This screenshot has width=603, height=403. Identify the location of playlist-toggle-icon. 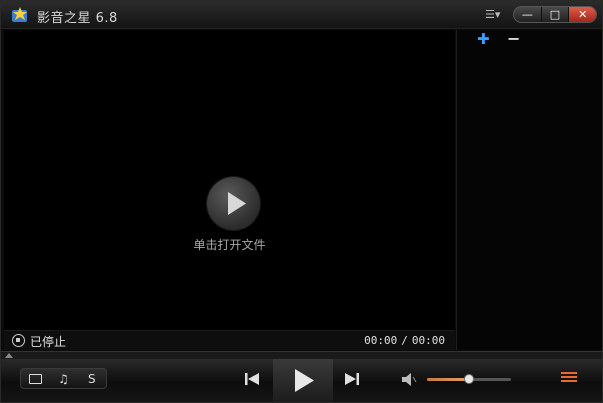
(569, 379).